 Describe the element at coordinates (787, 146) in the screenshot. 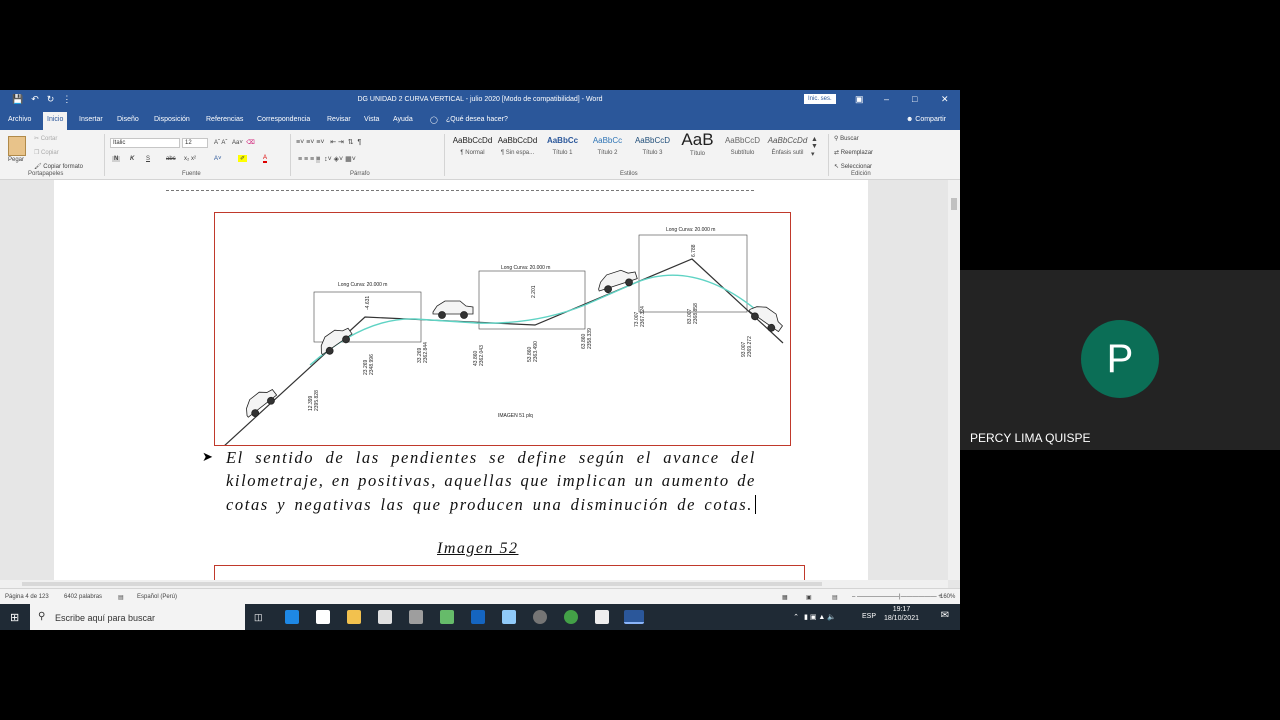

I see `style-subtle-emphasis: AaBbCcDd Énfasis sutil` at that location.